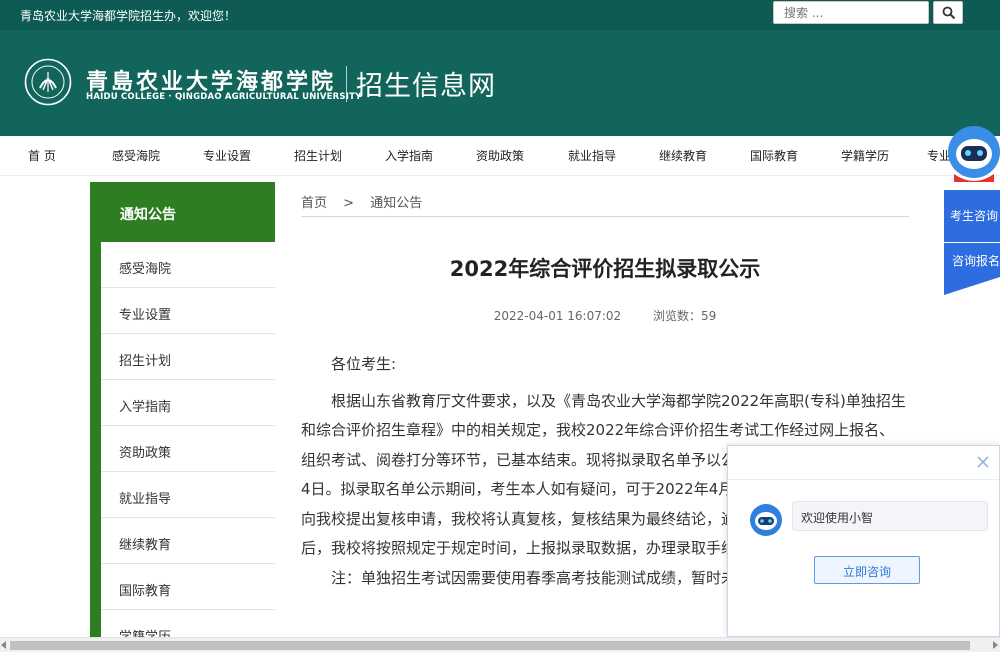  What do you see at coordinates (188, 265) in the screenshot?
I see `sidebar-item-about: 感受海院` at bounding box center [188, 265].